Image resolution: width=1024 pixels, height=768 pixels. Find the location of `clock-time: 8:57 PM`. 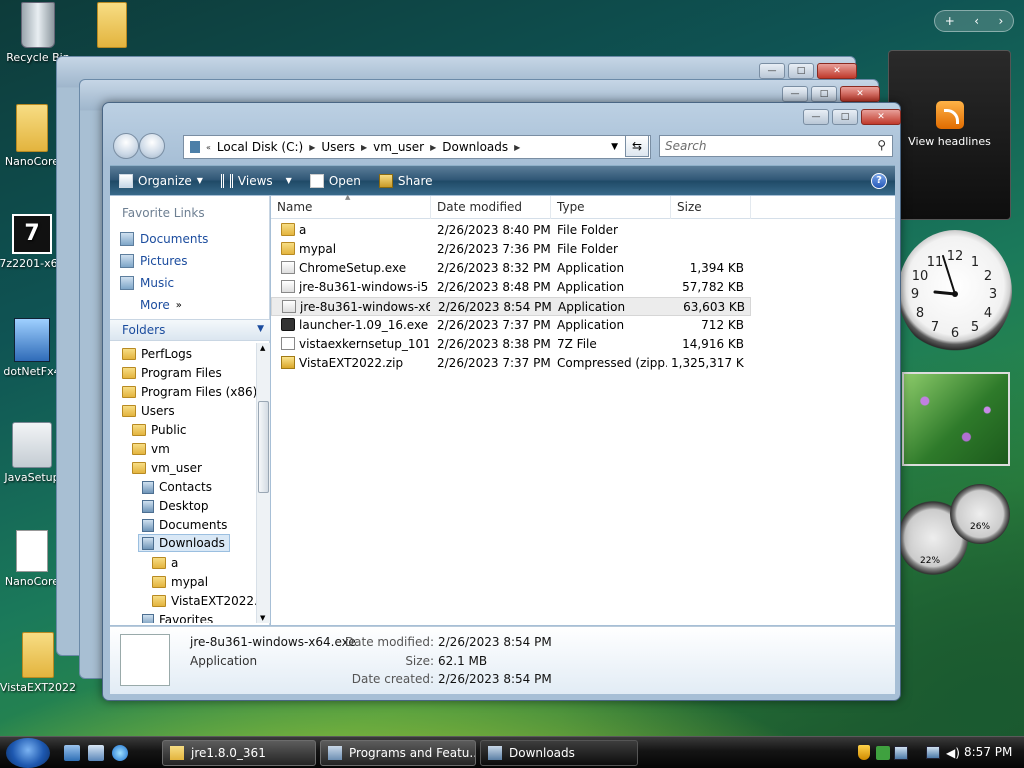

clock-time: 8:57 PM is located at coordinates (988, 752).